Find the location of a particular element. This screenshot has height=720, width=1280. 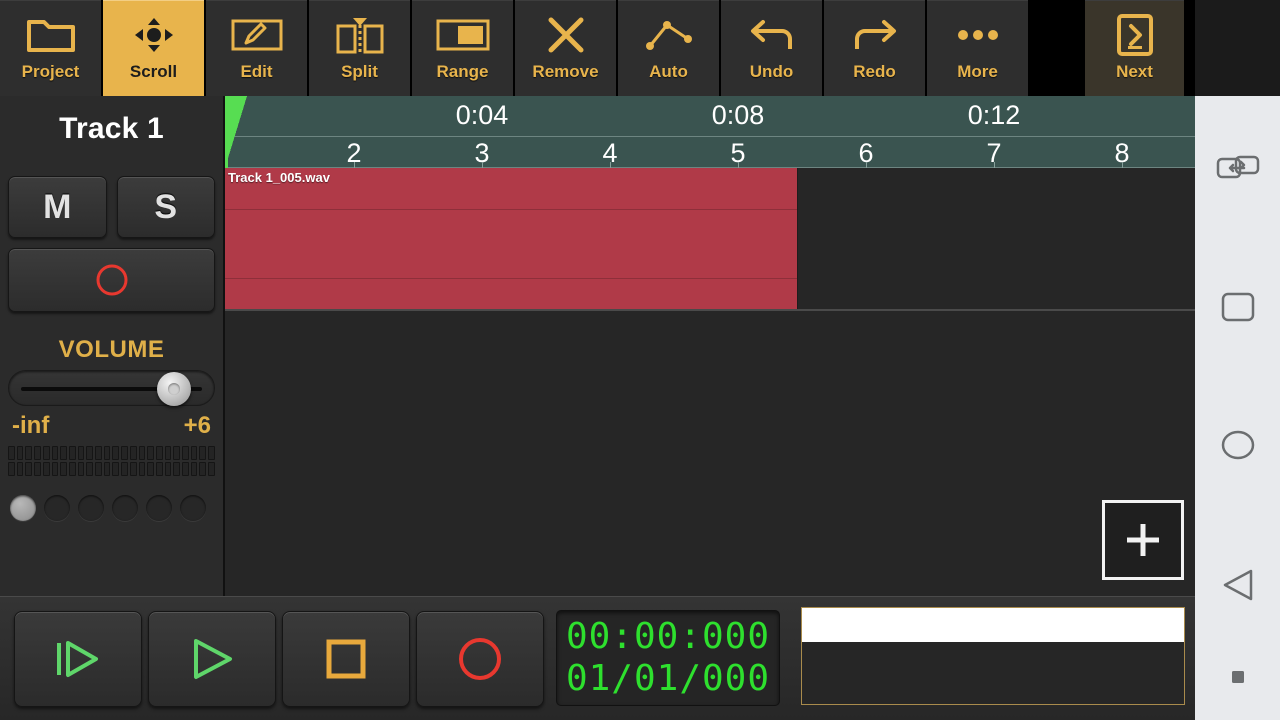

toolbar-button-project: Project is located at coordinates (50, 48).